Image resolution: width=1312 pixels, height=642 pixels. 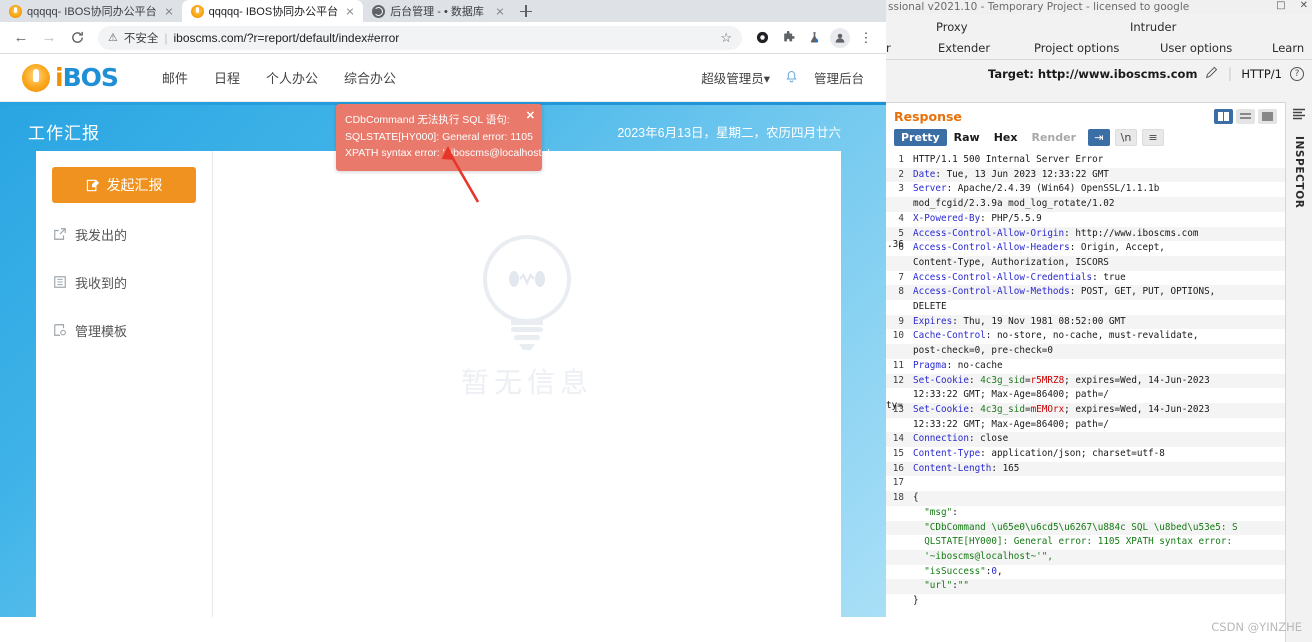 I want to click on puzzle-glyph, so click(x=789, y=36).